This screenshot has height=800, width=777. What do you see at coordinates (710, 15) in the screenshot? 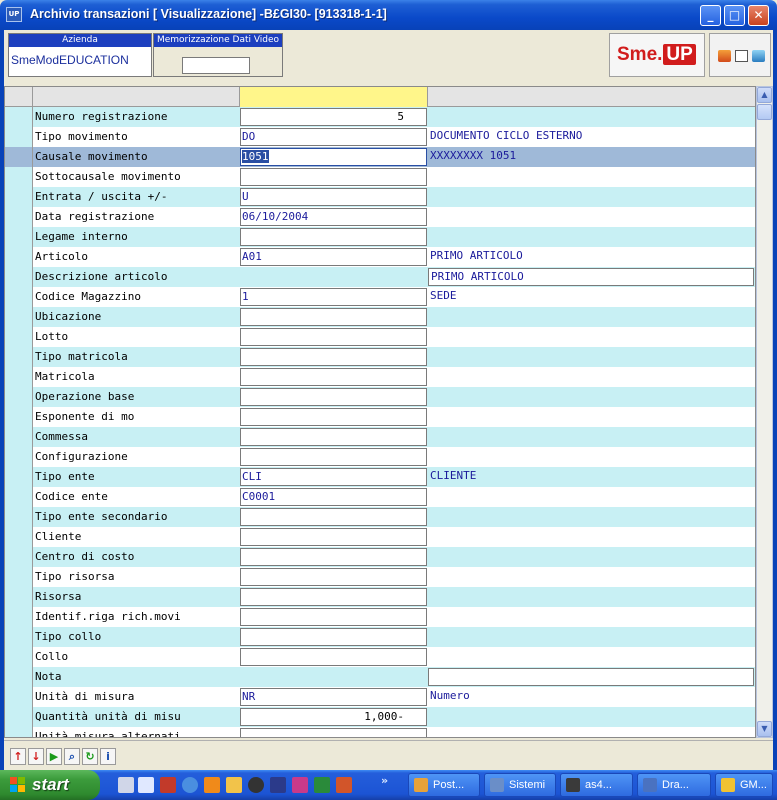
I see `minimize-button: _` at bounding box center [710, 15].